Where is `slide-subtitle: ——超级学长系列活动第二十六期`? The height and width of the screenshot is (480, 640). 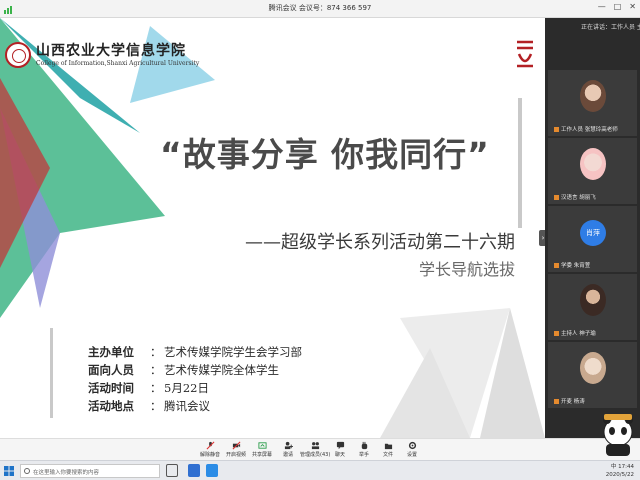
slide-subtitle: ——超级学长系列活动第二十六期 is located at coordinates (380, 242).